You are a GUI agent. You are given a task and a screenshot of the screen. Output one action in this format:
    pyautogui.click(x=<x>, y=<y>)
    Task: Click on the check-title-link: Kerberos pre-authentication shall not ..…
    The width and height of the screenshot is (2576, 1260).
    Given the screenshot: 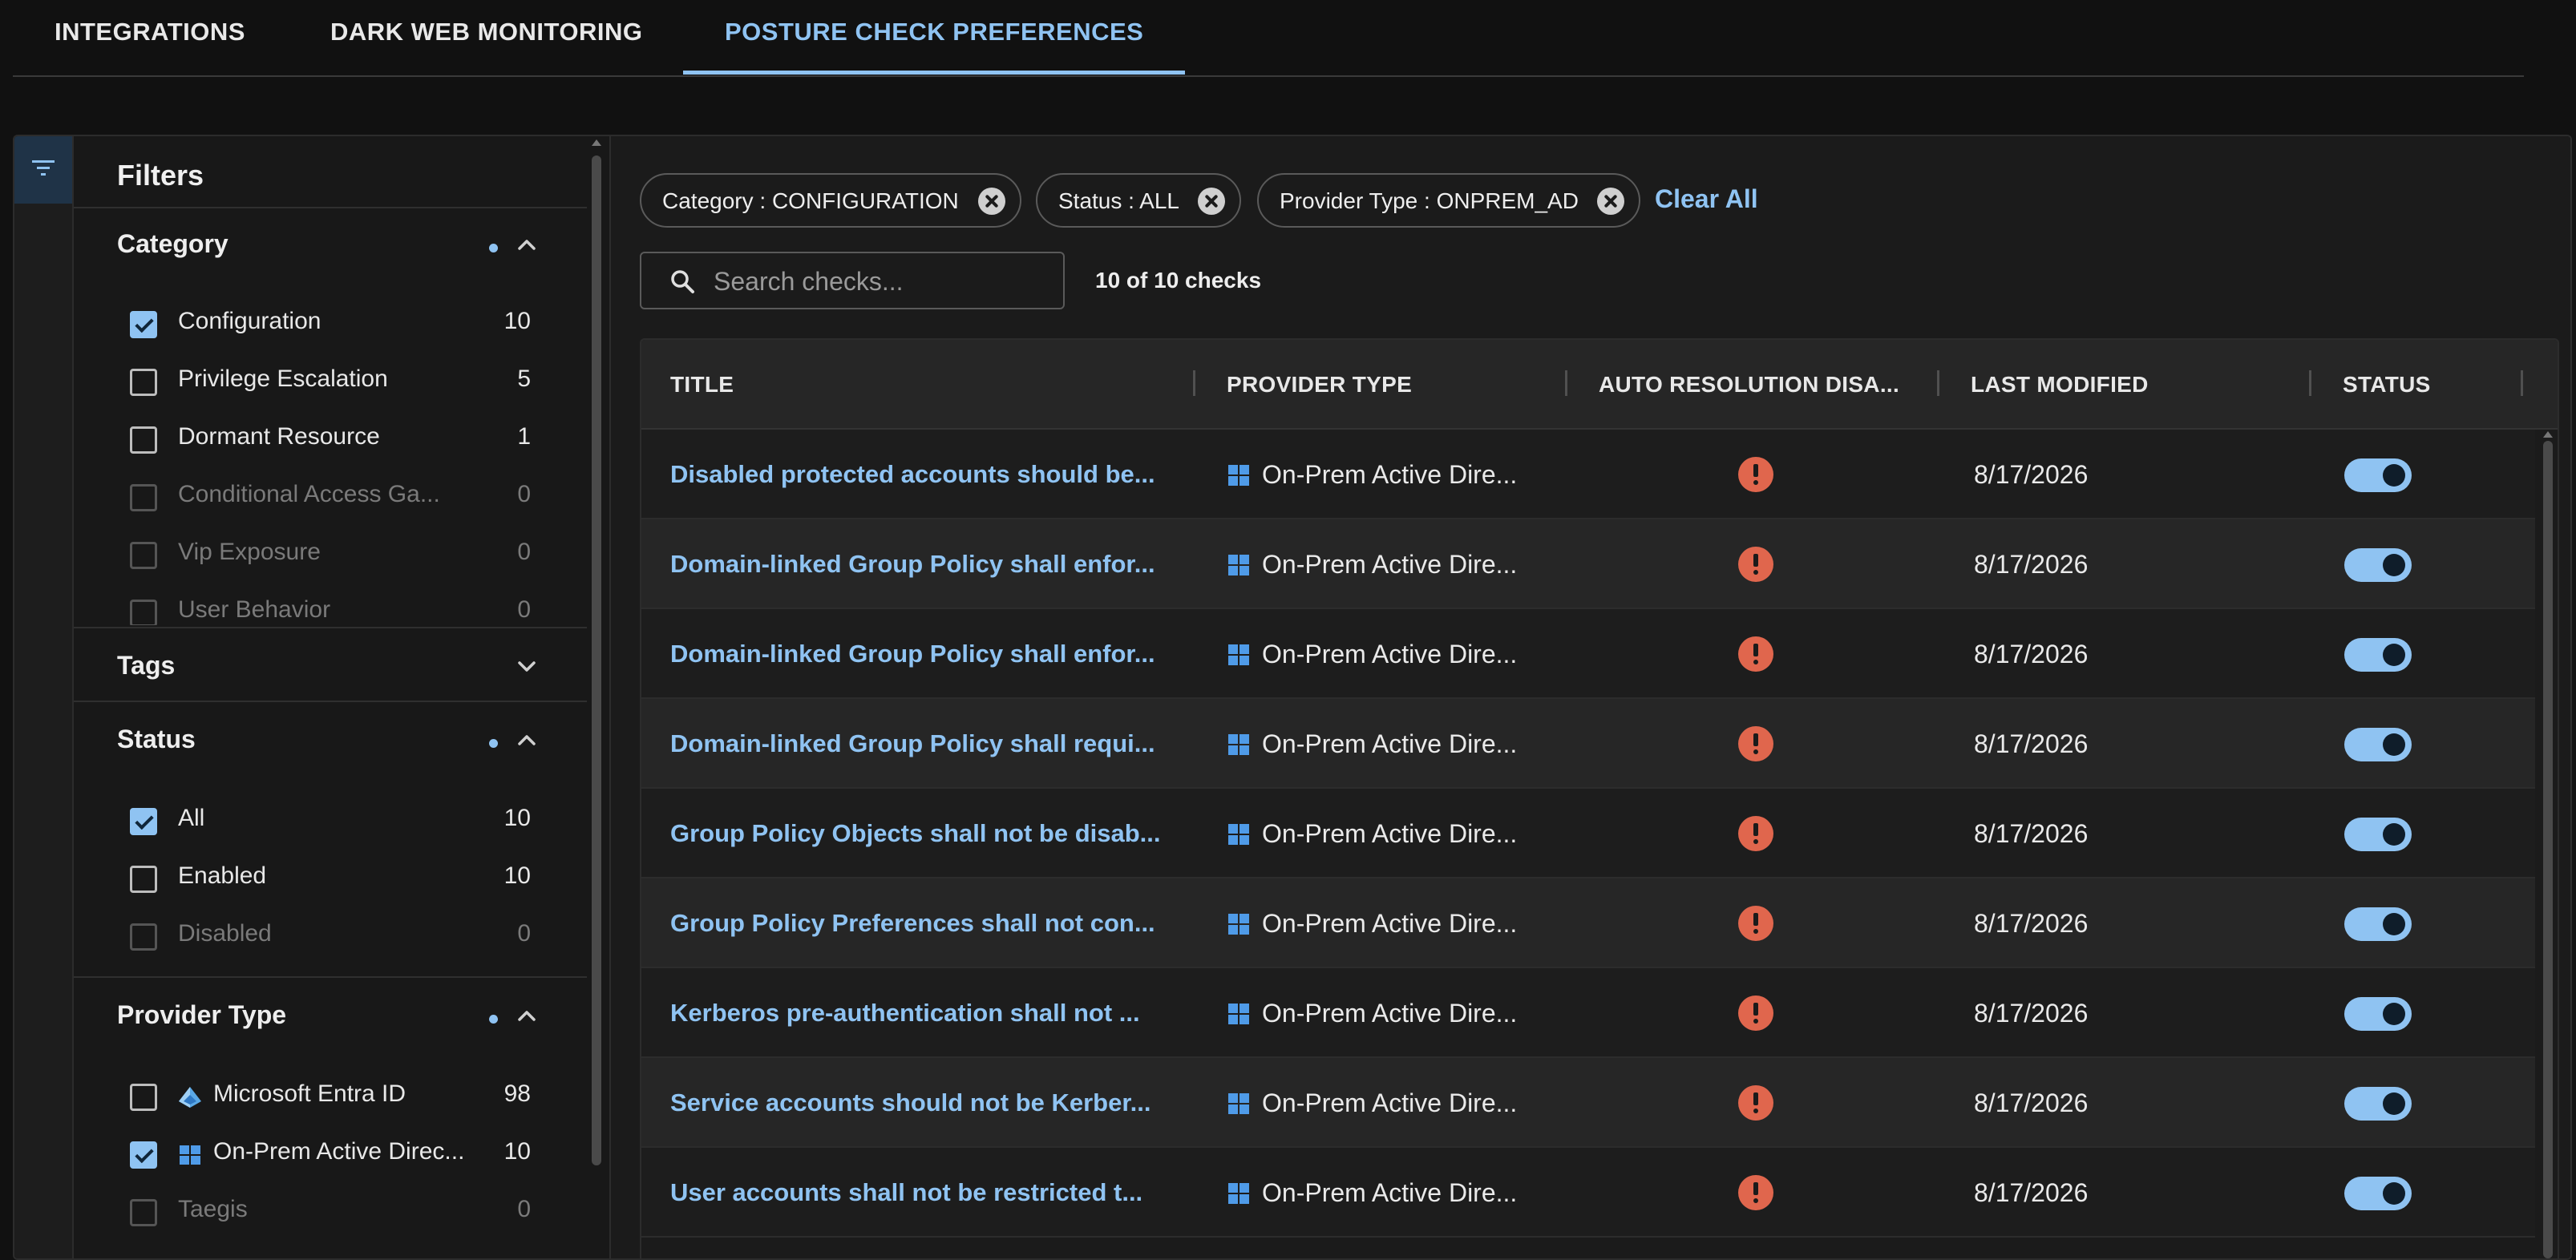 What is the action you would take?
    pyautogui.click(x=905, y=1014)
    